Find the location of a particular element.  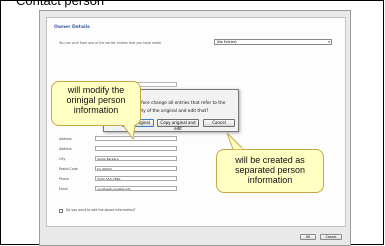

dialog-cancel-button: Cancel is located at coordinates (219, 123).